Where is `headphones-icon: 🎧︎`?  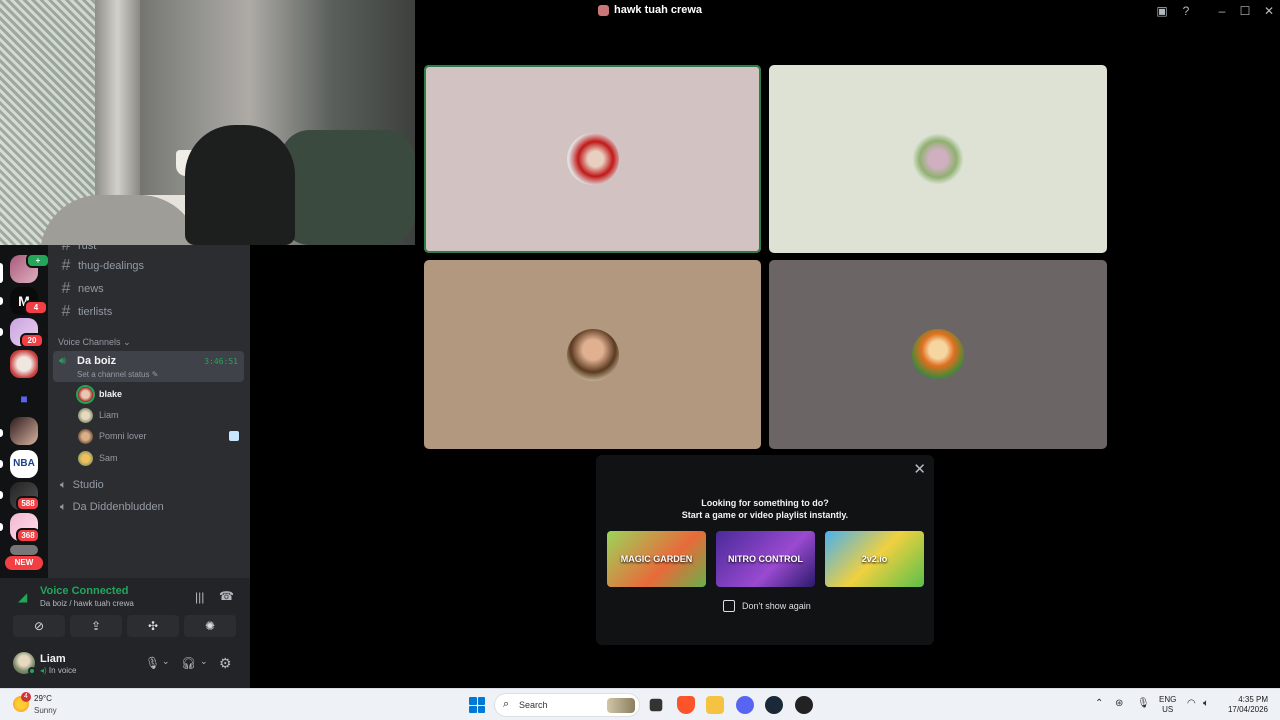 headphones-icon: 🎧︎ is located at coordinates (188, 663).